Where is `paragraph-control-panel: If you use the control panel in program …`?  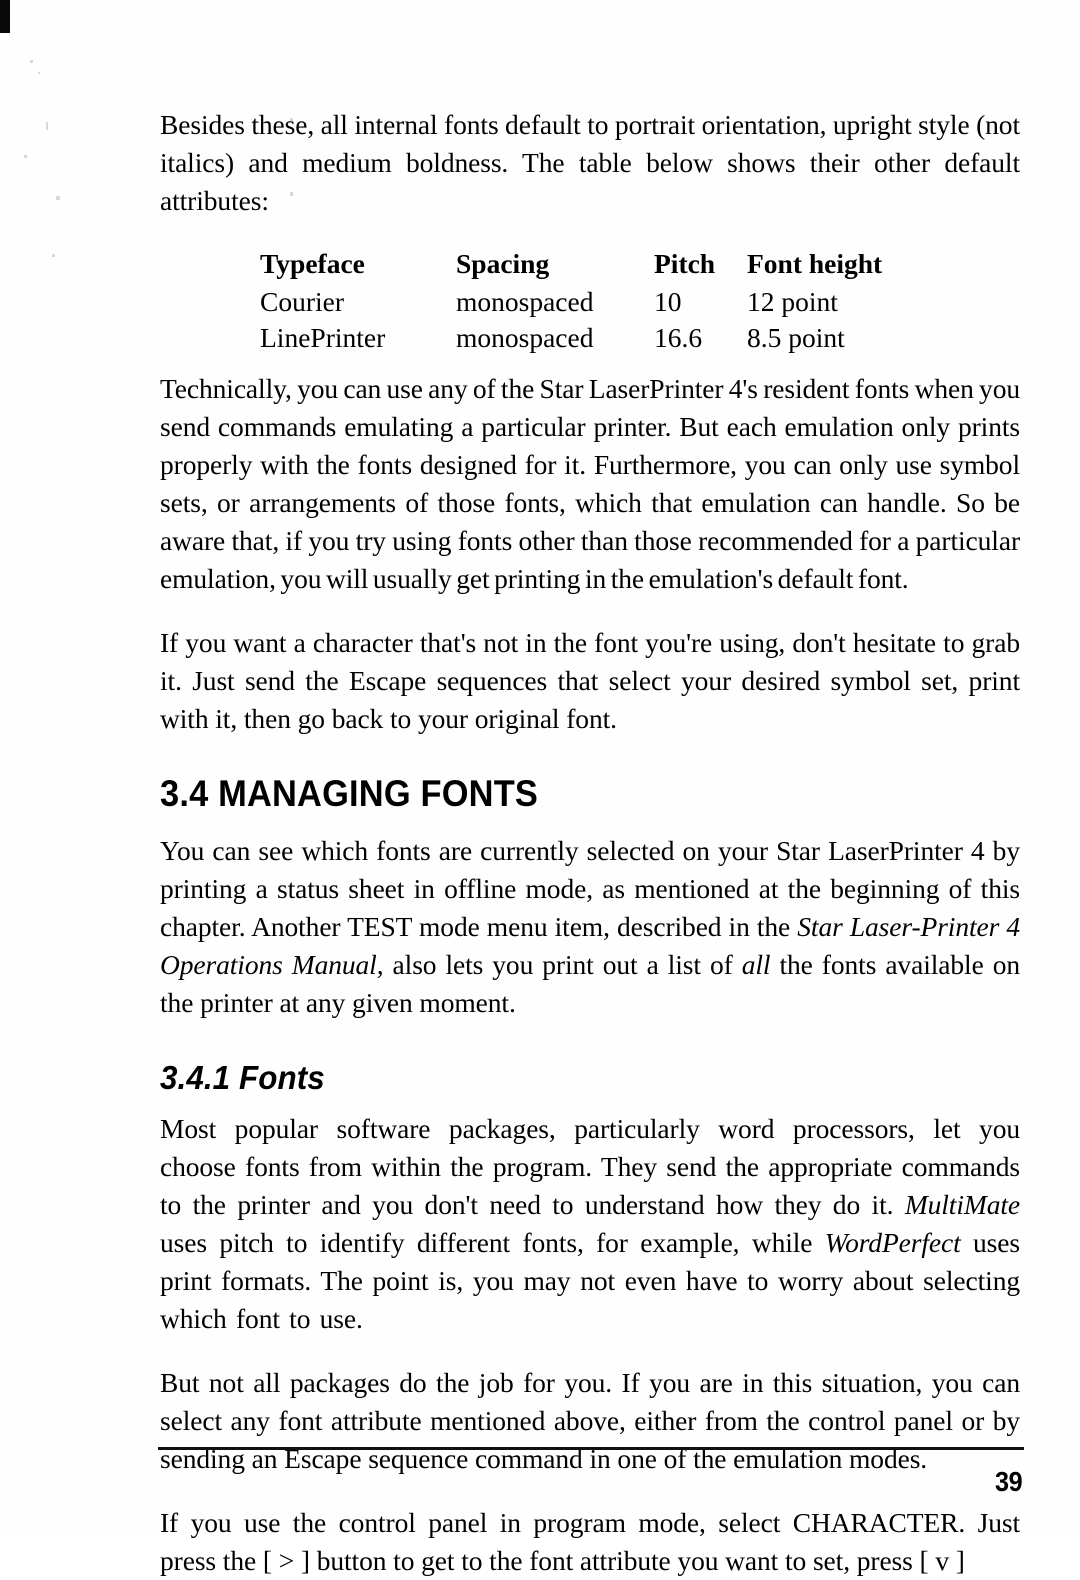 paragraph-control-panel: If you use the control panel in program … is located at coordinates (590, 1541).